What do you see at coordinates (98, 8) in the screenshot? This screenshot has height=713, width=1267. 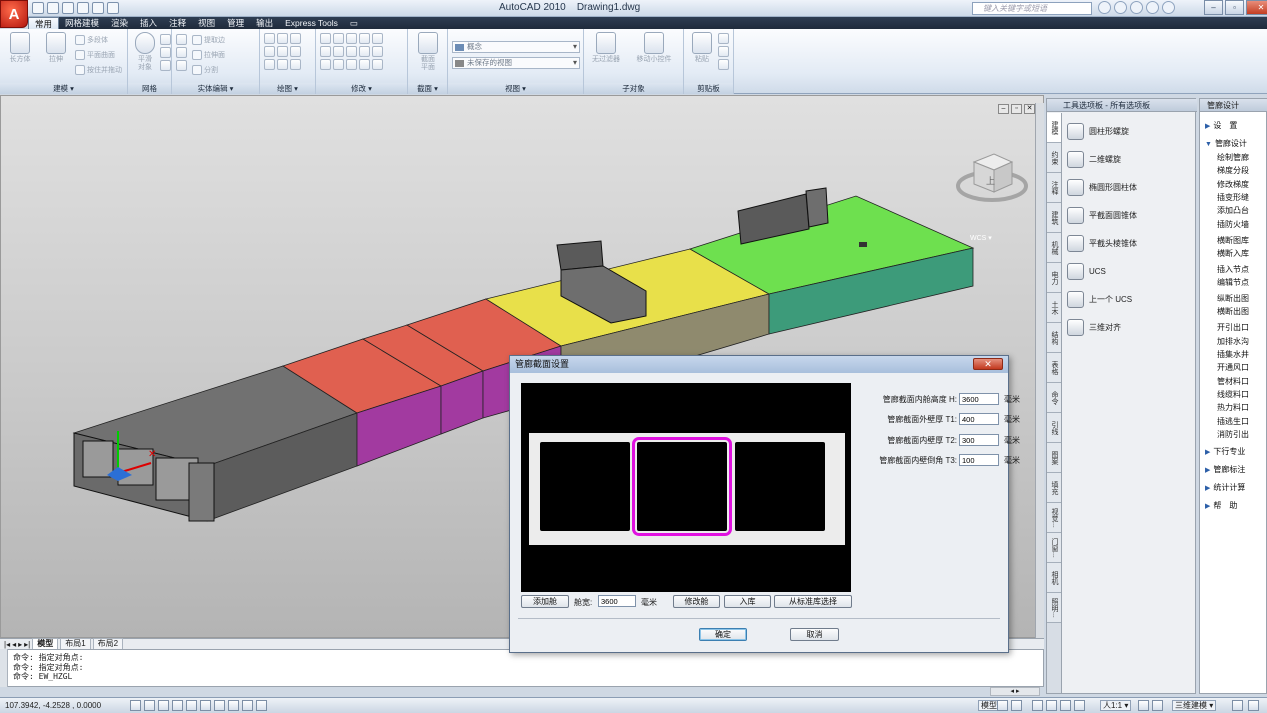 I see `redo-icon` at bounding box center [98, 8].